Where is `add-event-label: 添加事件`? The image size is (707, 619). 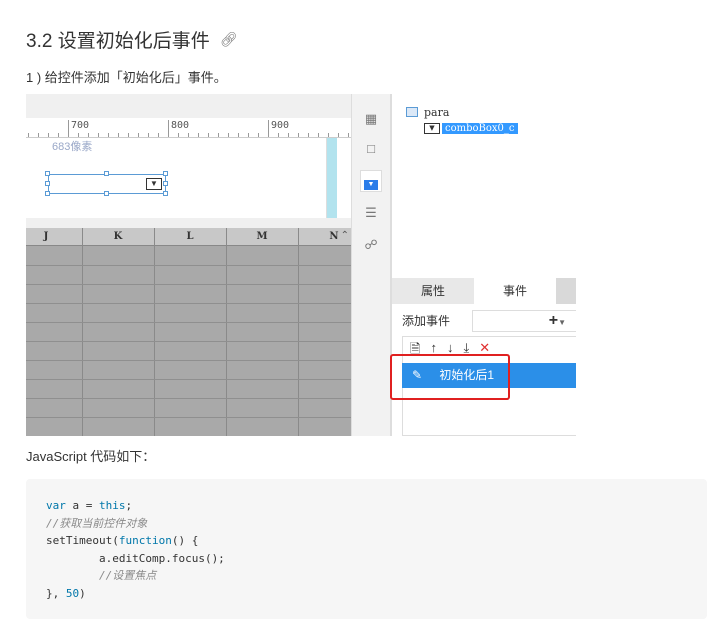
add-event-label: 添加事件 is located at coordinates (426, 321).